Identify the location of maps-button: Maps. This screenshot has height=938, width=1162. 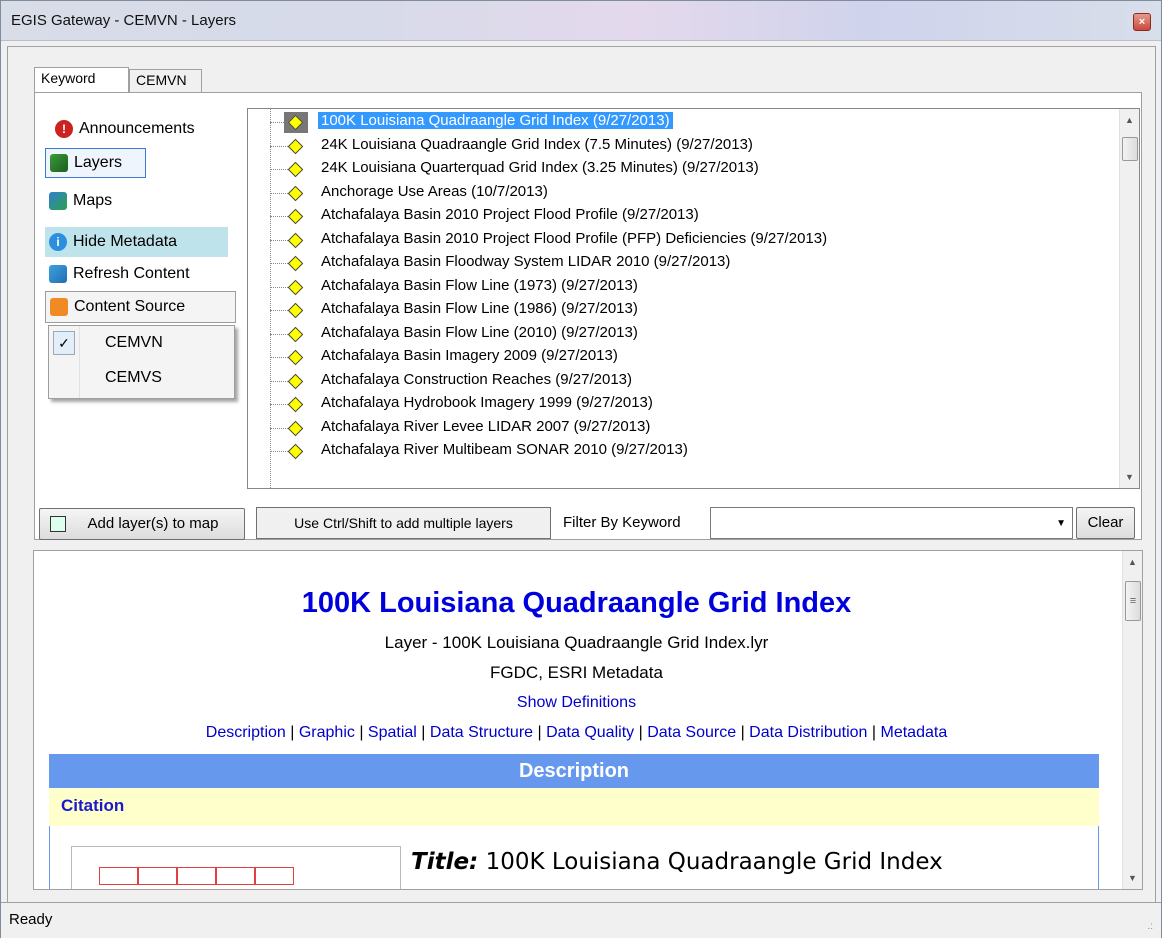
(80, 201).